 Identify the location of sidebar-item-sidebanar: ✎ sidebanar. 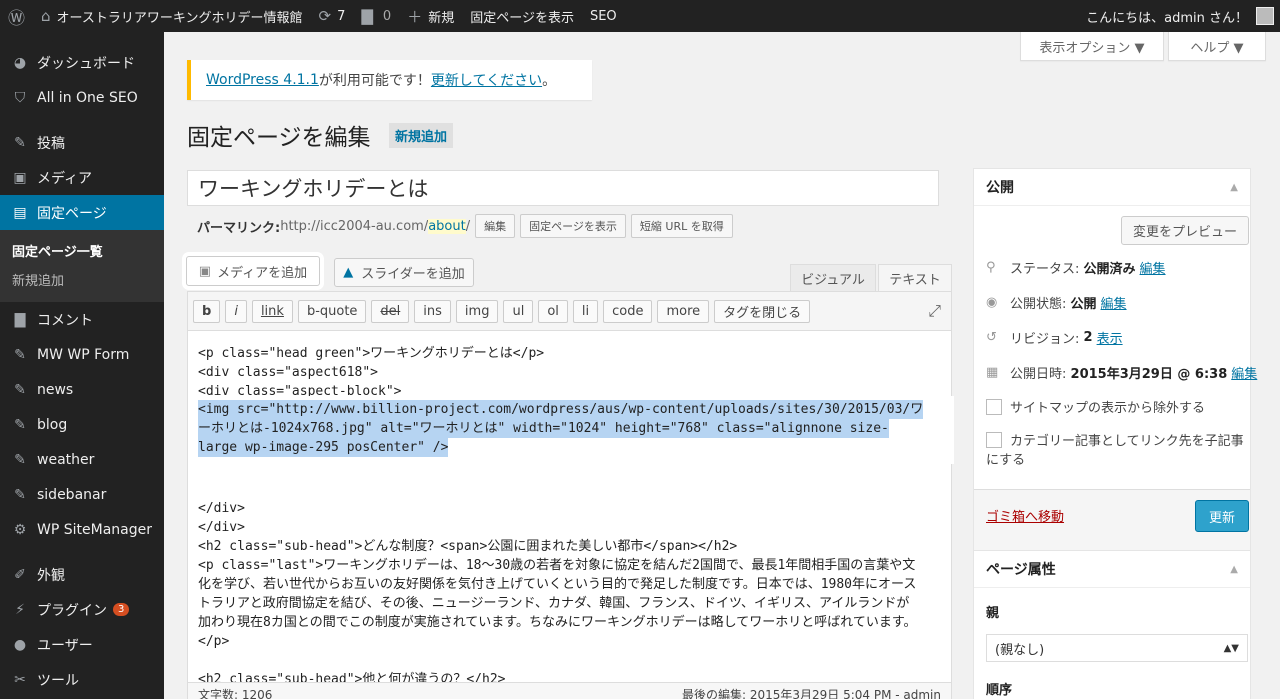
(82, 494).